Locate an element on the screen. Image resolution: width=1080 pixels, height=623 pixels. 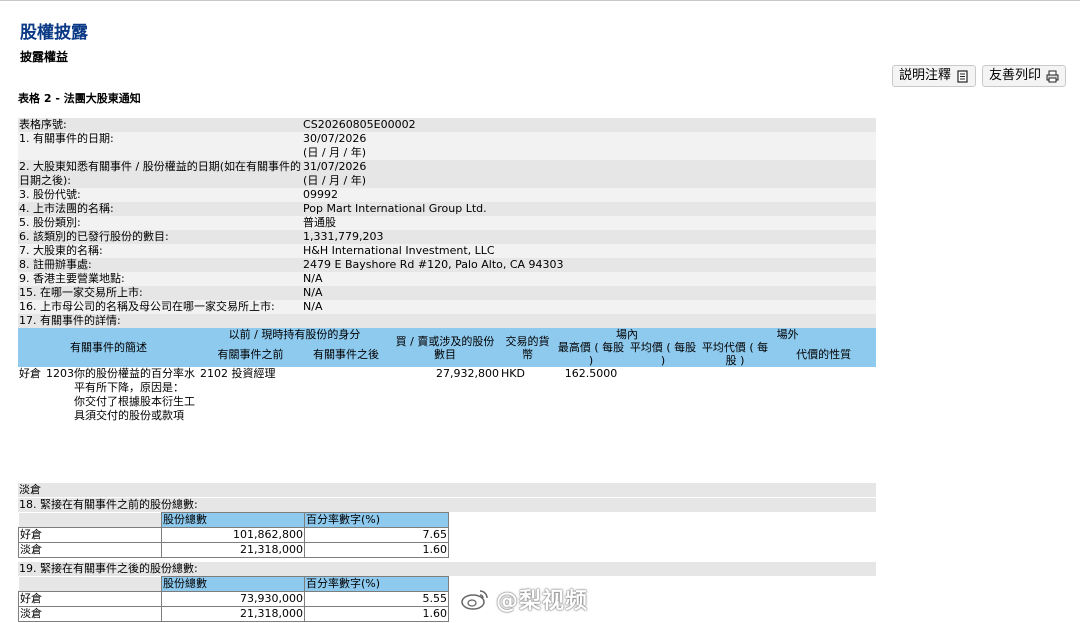
field-label: 6. 該類別的已發行股份的數目: is located at coordinates (160, 237).